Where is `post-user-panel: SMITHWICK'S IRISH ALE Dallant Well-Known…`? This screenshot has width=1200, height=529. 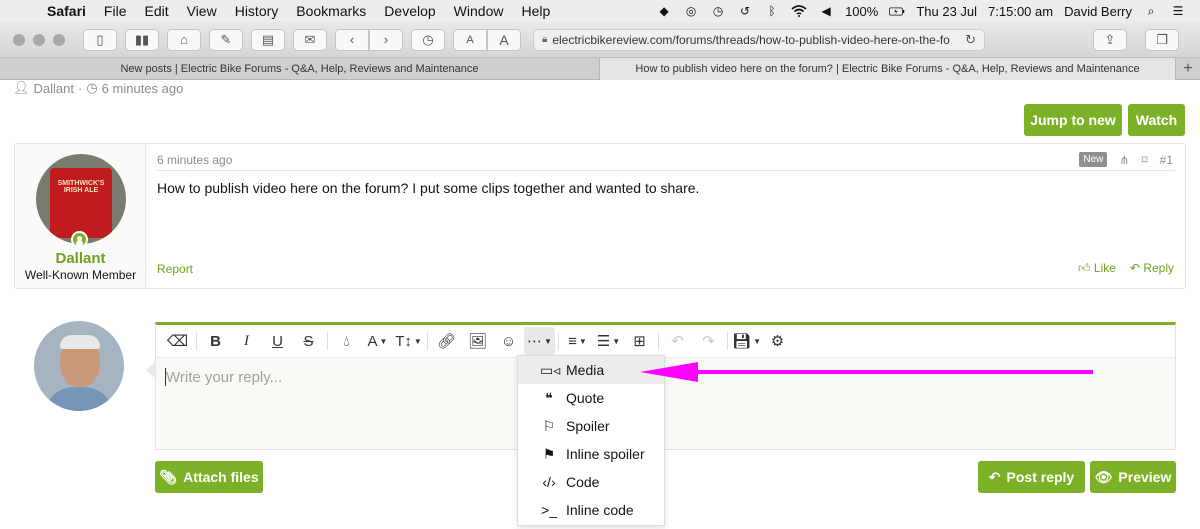
post-user-panel: SMITHWICK'S IRISH ALE Dallant Well-Known… is located at coordinates (80, 216).